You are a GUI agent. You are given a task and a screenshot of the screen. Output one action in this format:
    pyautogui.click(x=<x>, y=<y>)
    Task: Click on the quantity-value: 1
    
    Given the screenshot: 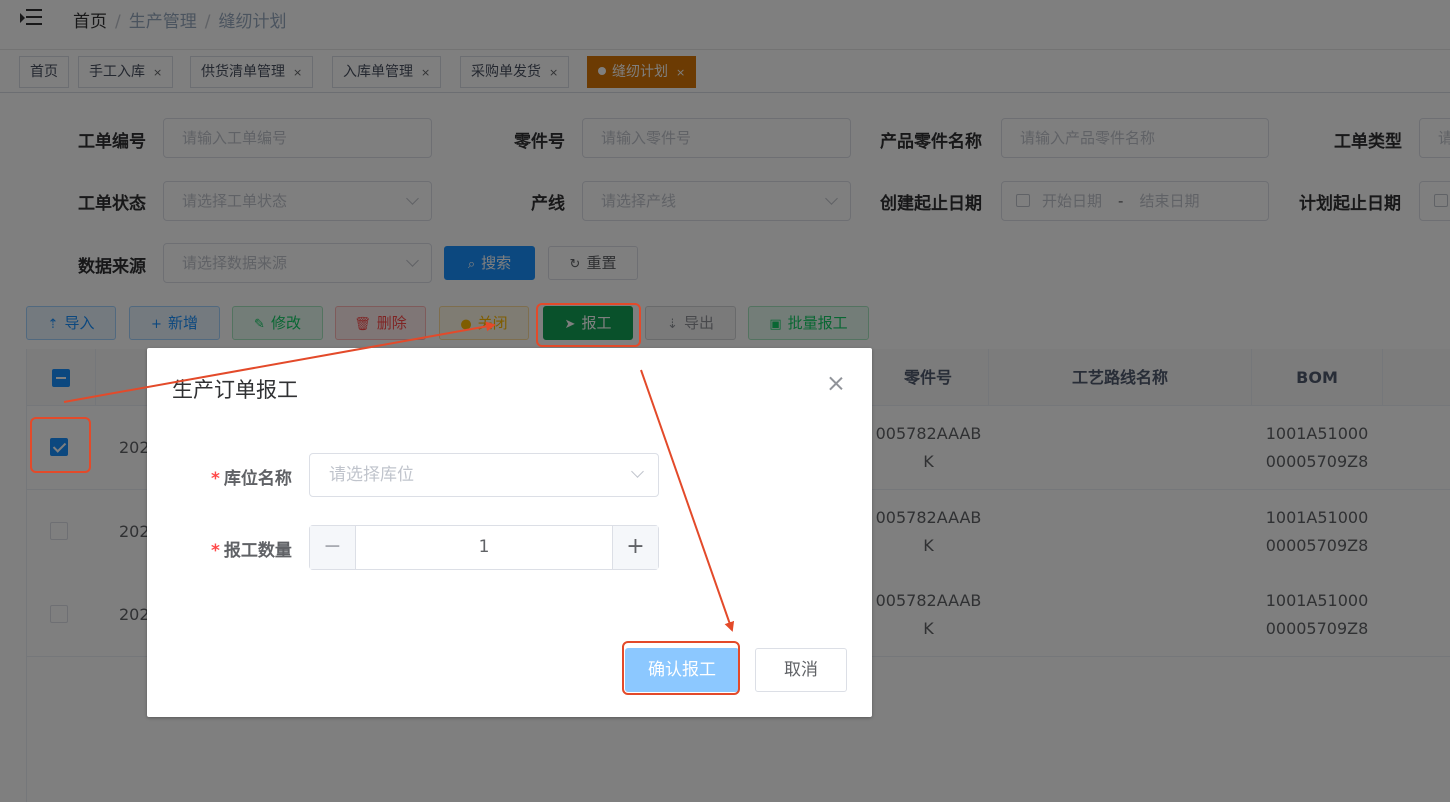 What is the action you would take?
    pyautogui.click(x=484, y=547)
    